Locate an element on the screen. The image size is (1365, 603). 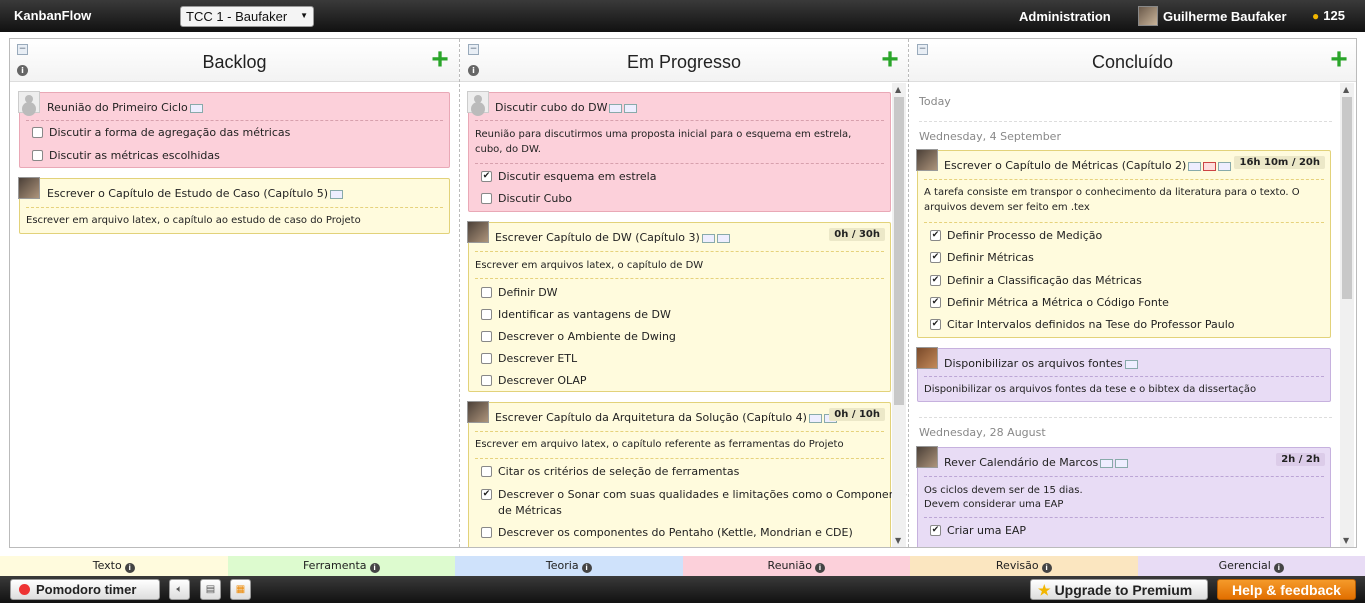
task-title: Disponibilizar os arquivos fontes is located at coordinates (1041, 363).